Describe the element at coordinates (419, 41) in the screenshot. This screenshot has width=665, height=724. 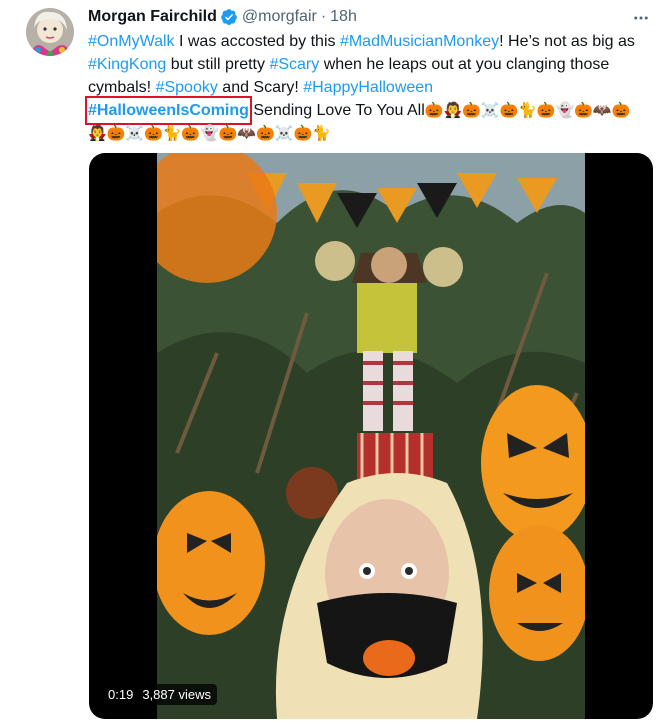
I see `hashtag-madmusicianmonkey: #MadMusicianMonkey` at that location.